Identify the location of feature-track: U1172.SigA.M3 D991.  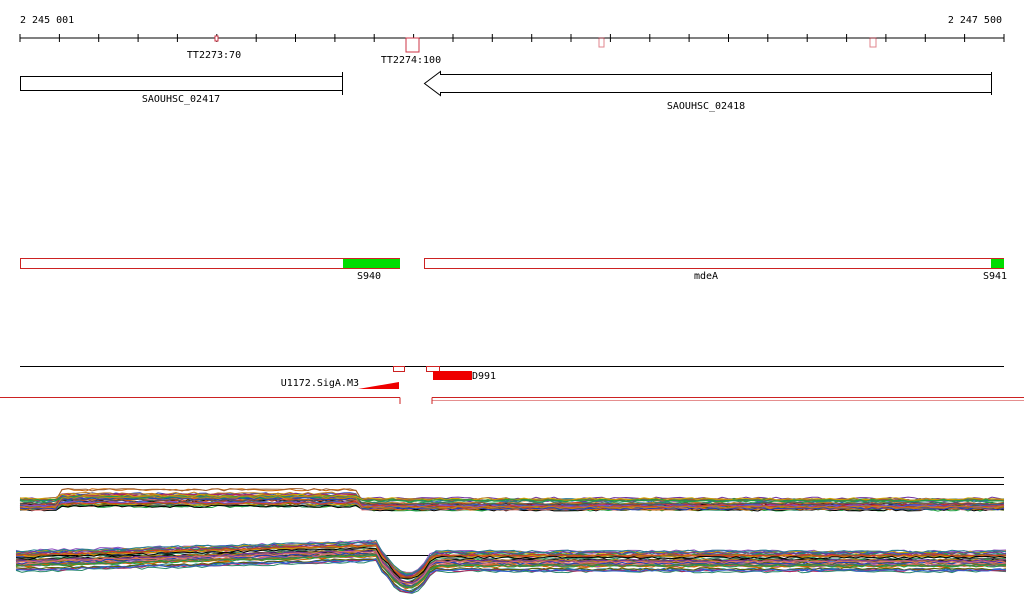
(512, 385).